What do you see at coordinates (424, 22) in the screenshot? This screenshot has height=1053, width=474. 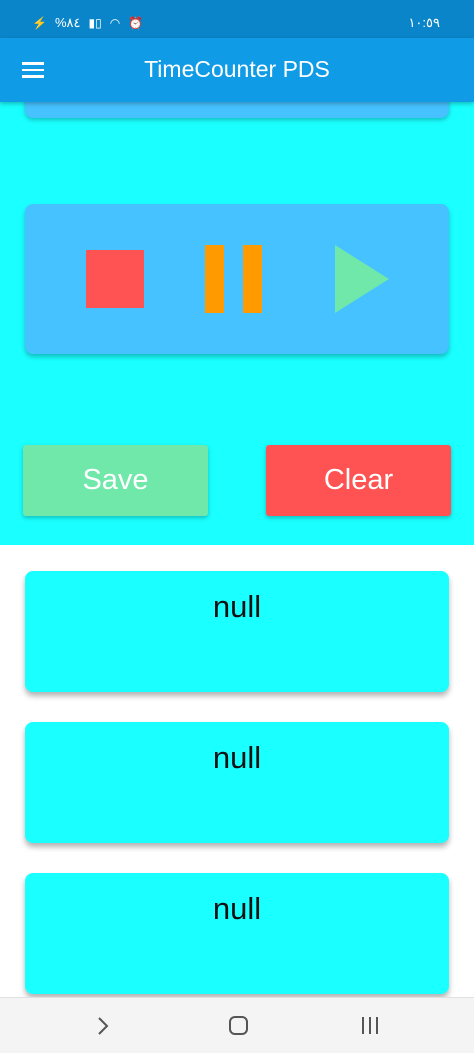 I see `status-time: ١٠:٥٩` at bounding box center [424, 22].